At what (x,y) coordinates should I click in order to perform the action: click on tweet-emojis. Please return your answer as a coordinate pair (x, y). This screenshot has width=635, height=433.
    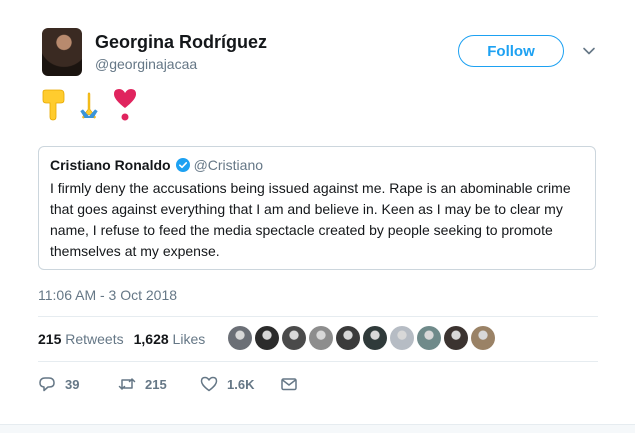
    Looking at the image, I should click on (89, 105).